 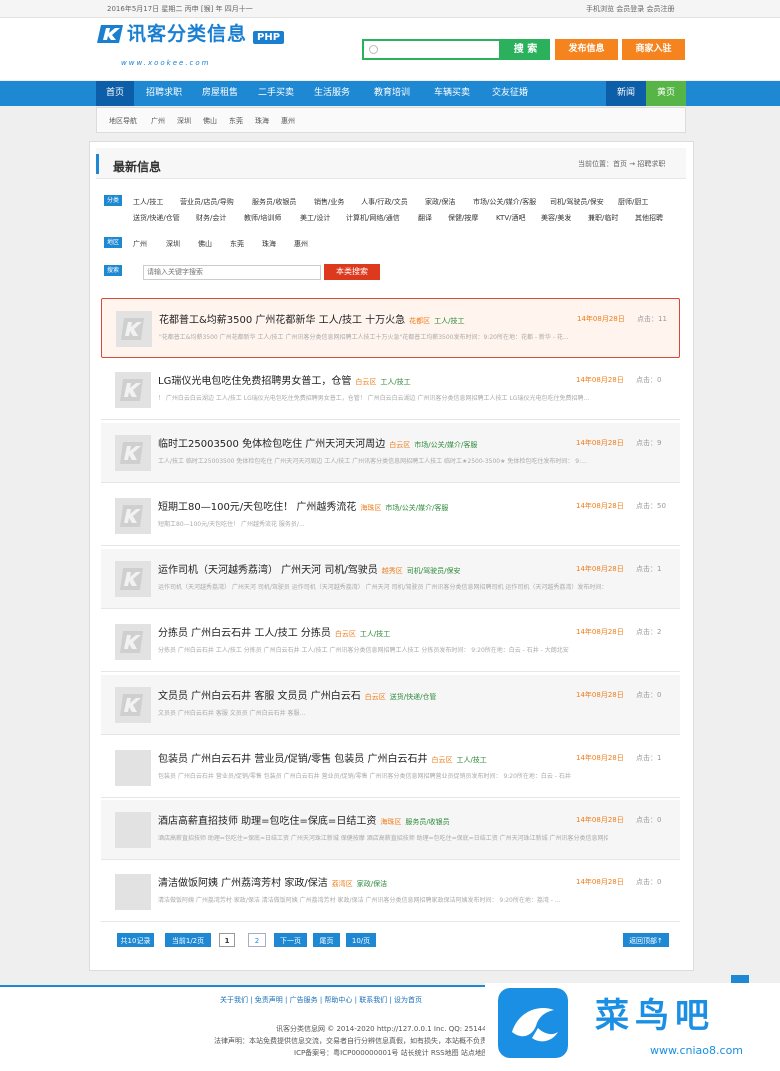 I want to click on listing-title: 花都普工&均薪3500 广州花都新华 工人/技工 十万火急 花都区 工人/技工, so click(x=312, y=318).